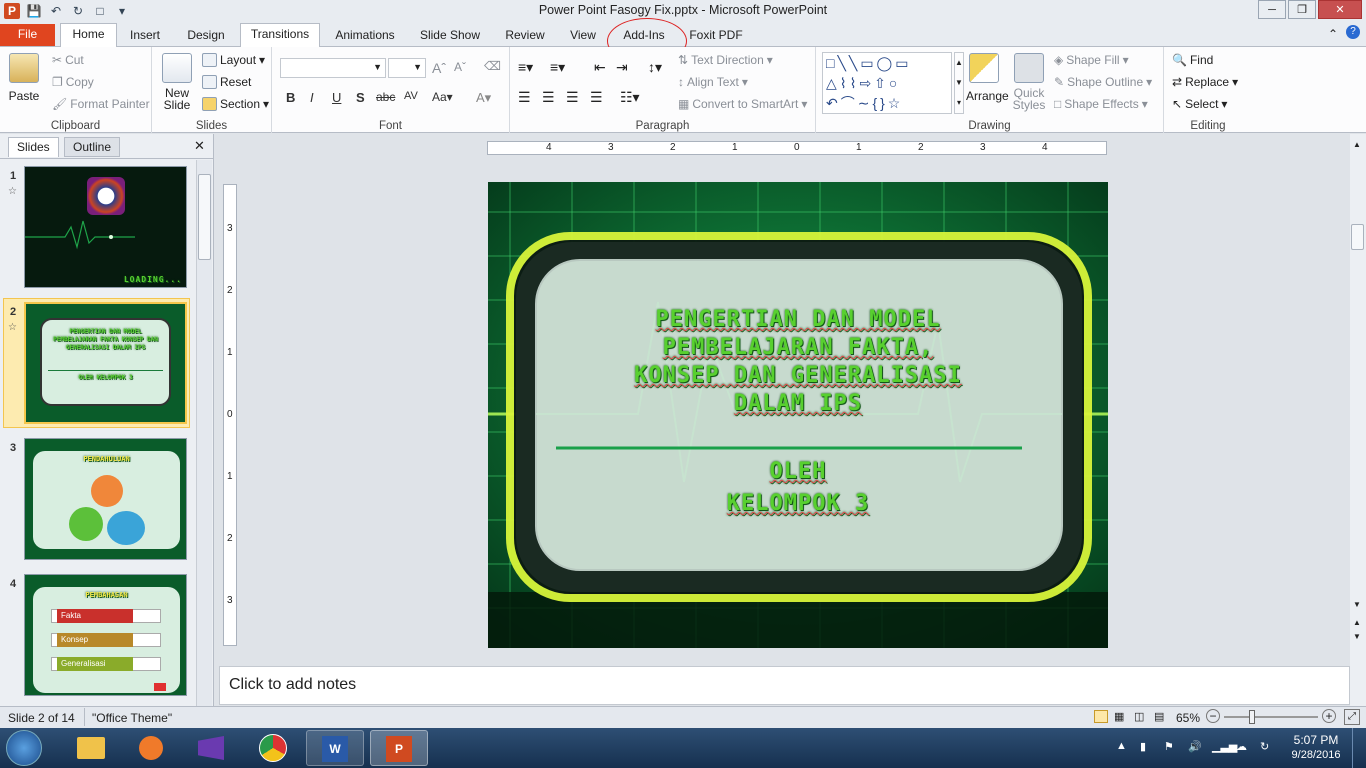  I want to click on flag-icon: ⚑, so click(1171, 747).